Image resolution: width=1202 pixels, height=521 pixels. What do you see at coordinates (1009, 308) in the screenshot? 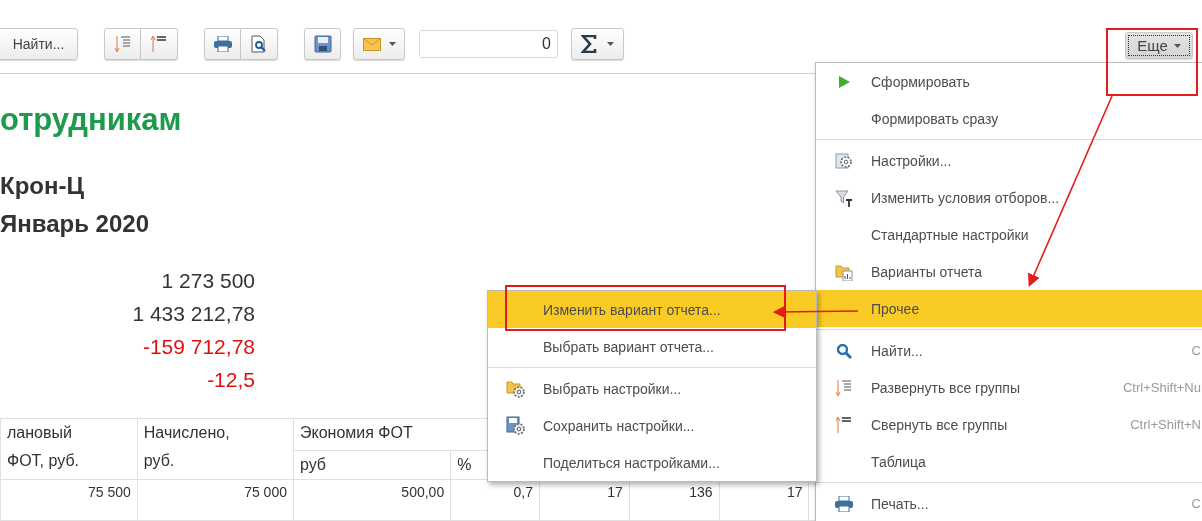
I see `menu-item: Прочее` at bounding box center [1009, 308].